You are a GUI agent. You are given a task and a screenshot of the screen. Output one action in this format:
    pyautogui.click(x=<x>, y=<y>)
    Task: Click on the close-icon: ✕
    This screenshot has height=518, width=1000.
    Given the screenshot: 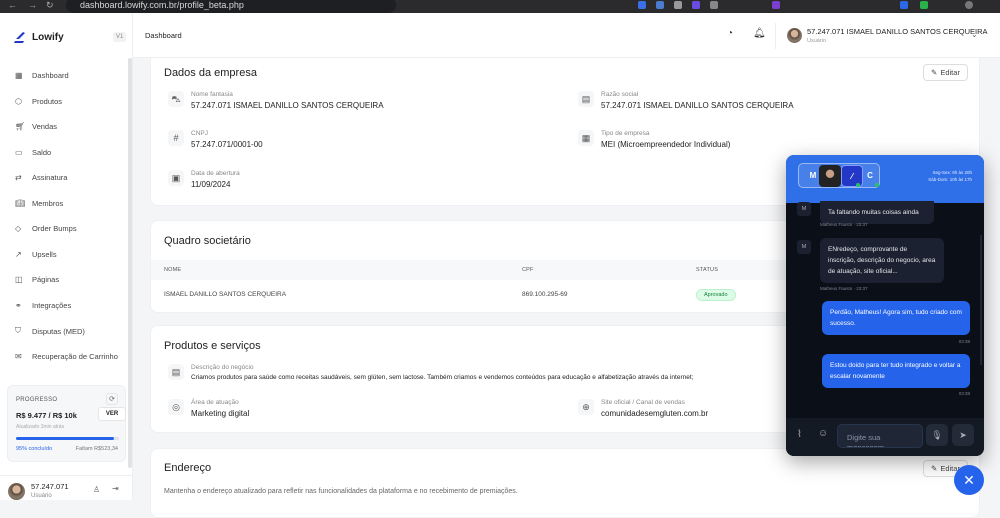 What is the action you would take?
    pyautogui.click(x=969, y=480)
    